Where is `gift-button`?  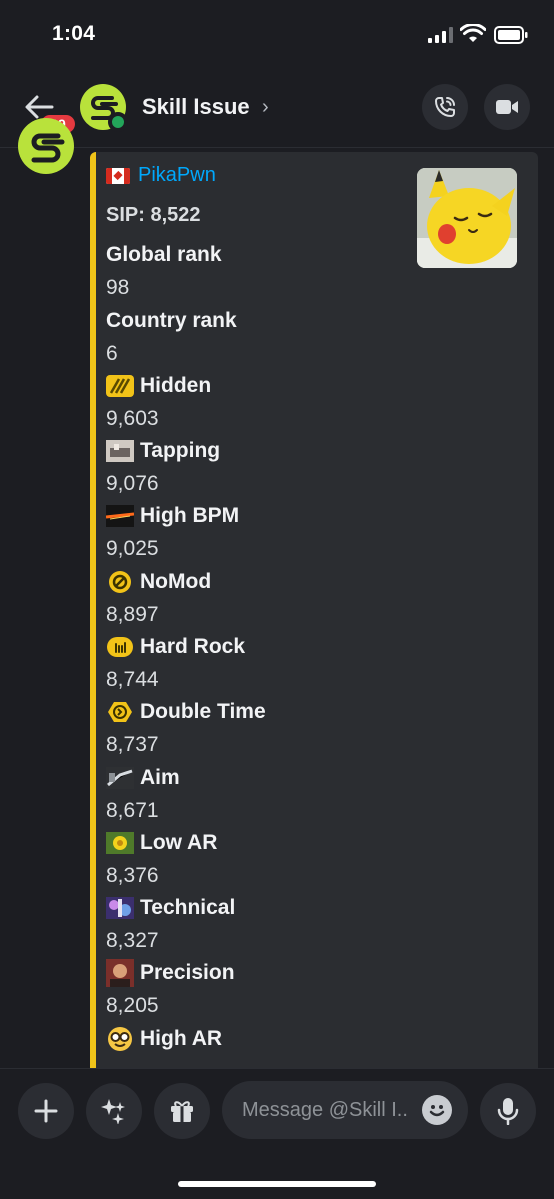
gift-button is located at coordinates (182, 1111).